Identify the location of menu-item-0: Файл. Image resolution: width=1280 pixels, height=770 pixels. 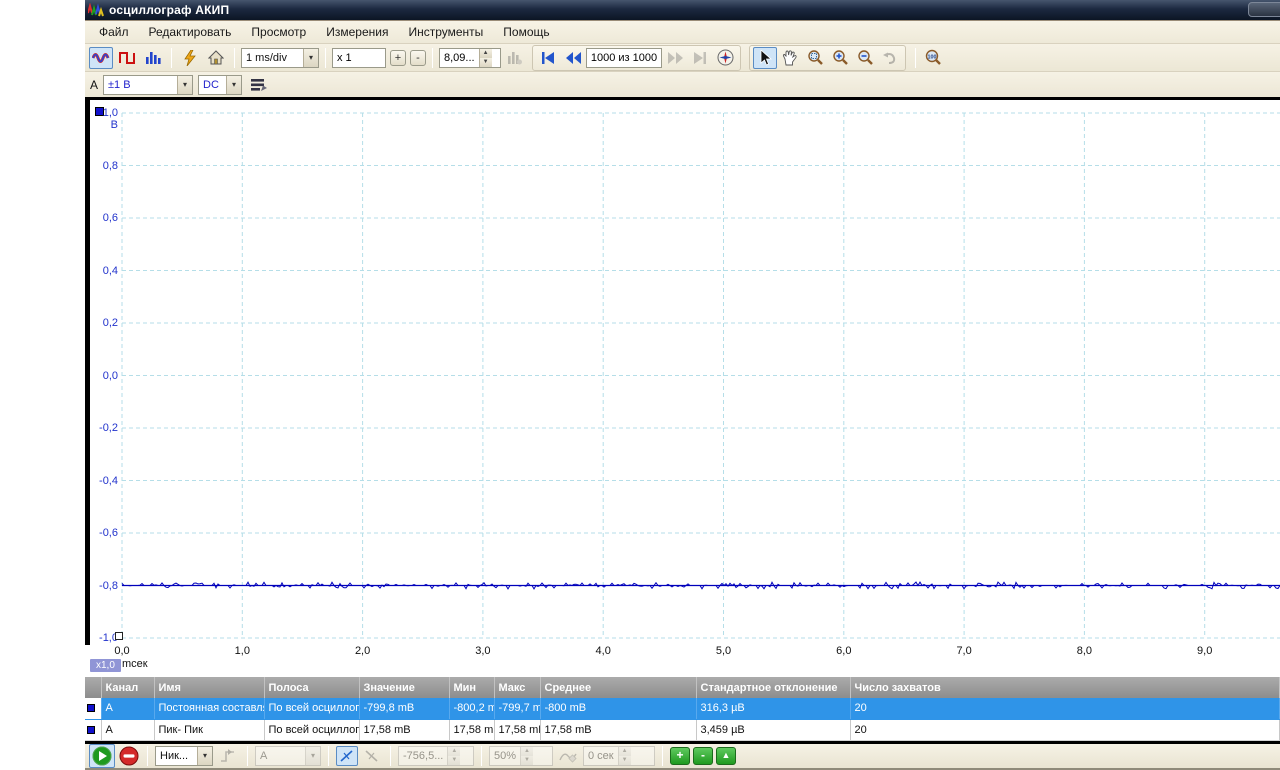
(114, 32).